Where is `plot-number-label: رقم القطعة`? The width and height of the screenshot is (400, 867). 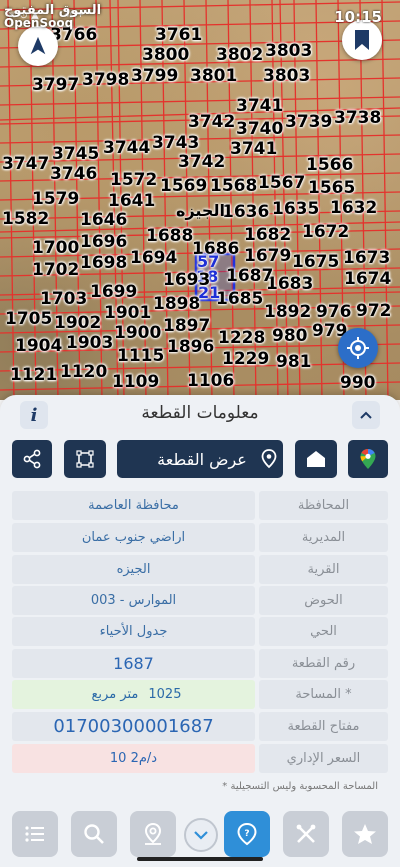
plot-number-label: رقم القطعة is located at coordinates (323, 663).